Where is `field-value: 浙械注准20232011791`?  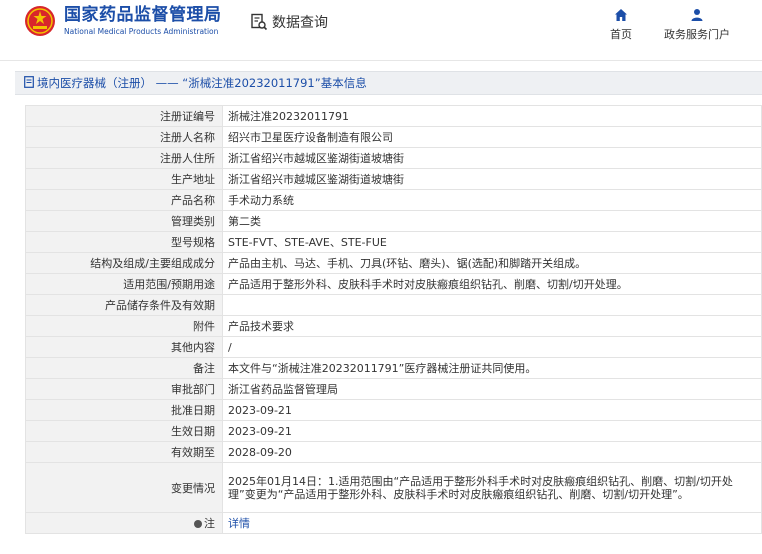 field-value: 浙械注准20232011791 is located at coordinates (492, 116).